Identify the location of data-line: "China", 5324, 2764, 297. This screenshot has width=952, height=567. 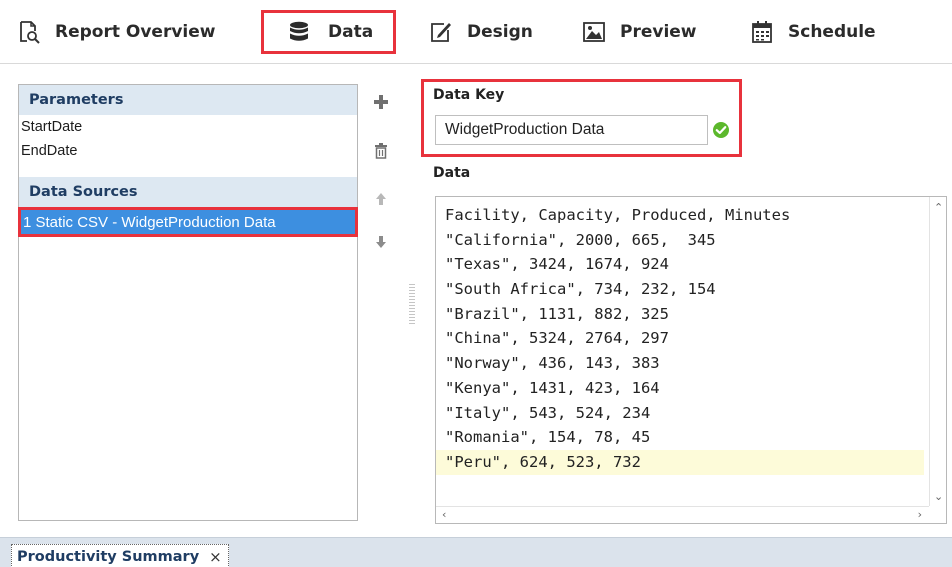
(557, 338).